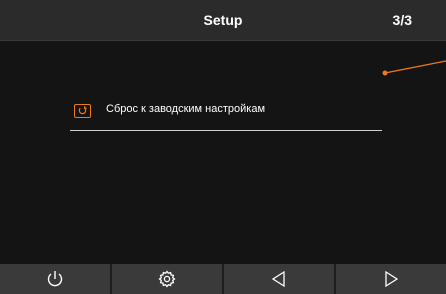 The image size is (446, 294). I want to click on triangle-left-icon, so click(278, 279).